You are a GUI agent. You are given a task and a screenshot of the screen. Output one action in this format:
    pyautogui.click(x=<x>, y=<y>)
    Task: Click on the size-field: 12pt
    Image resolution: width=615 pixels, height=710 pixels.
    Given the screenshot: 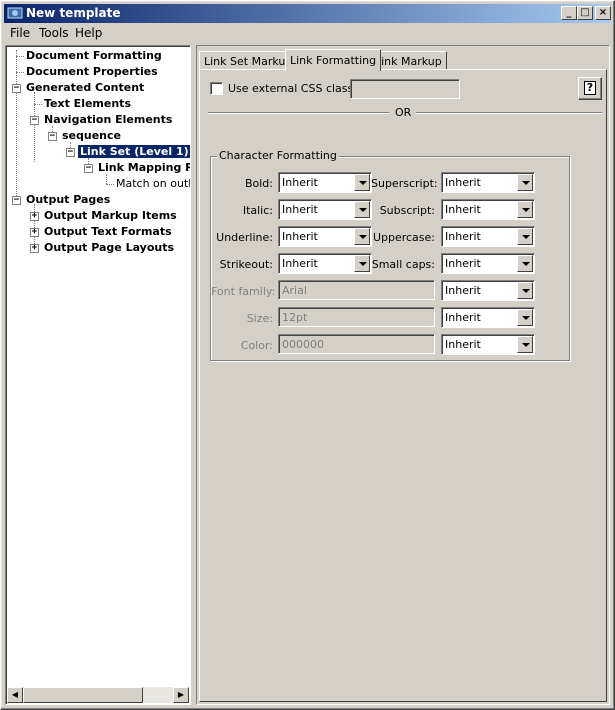 What is the action you would take?
    pyautogui.click(x=356, y=317)
    